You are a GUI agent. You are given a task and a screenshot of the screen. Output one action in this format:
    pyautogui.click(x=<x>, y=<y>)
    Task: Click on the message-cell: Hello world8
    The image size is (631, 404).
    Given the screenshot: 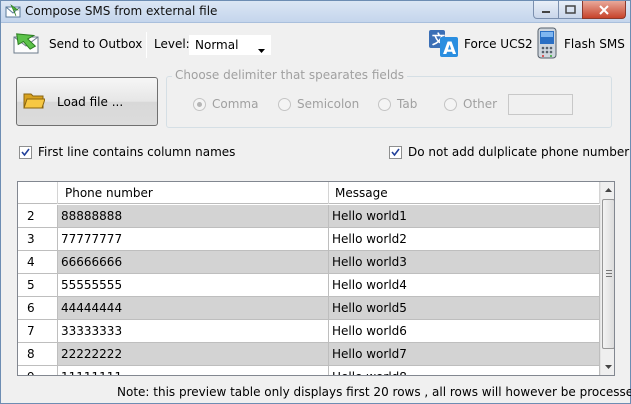 What is the action you would take?
    pyautogui.click(x=464, y=370)
    